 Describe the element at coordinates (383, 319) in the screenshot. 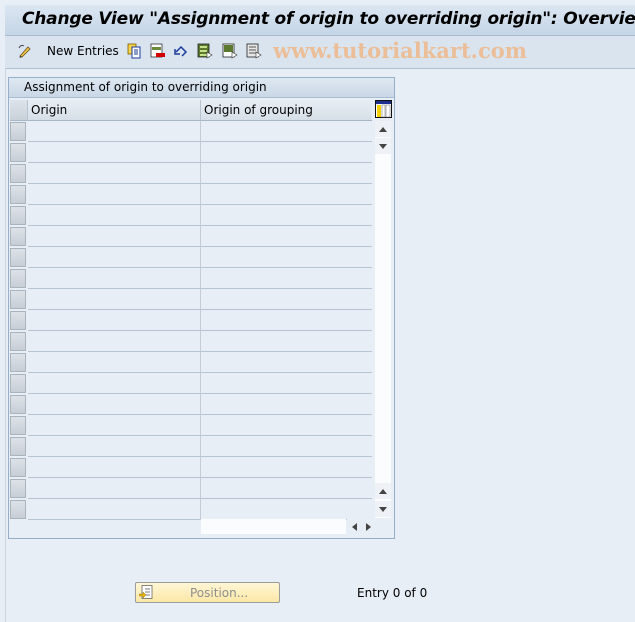

I see `vertical-scrollbar` at that location.